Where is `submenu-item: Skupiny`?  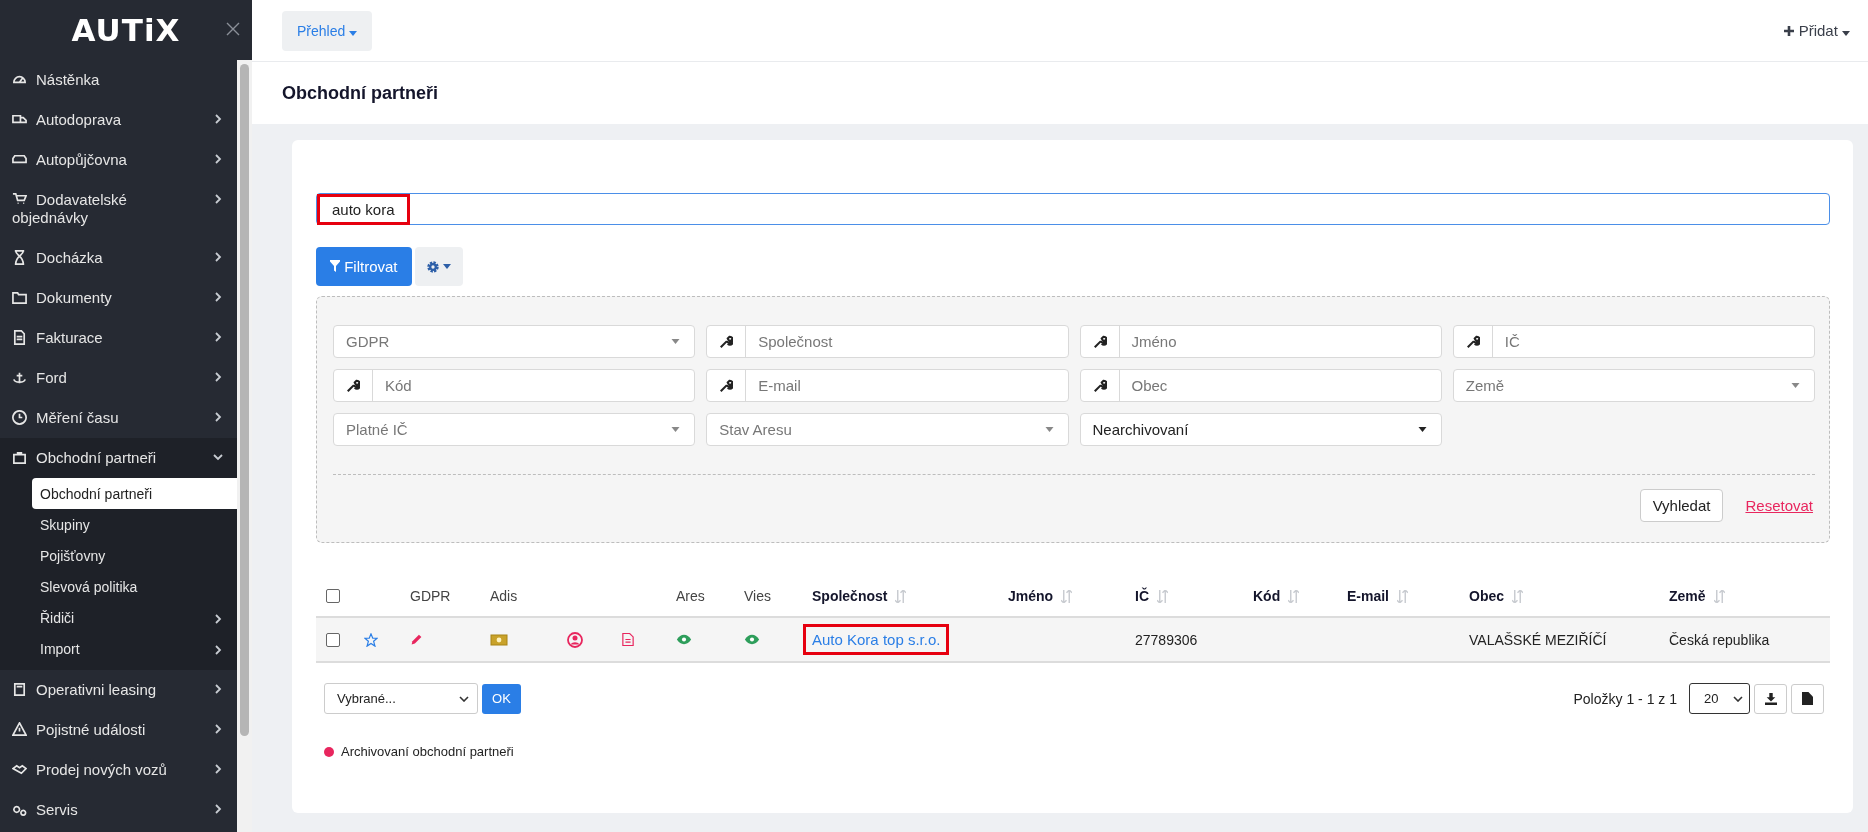
submenu-item: Skupiny is located at coordinates (134, 524).